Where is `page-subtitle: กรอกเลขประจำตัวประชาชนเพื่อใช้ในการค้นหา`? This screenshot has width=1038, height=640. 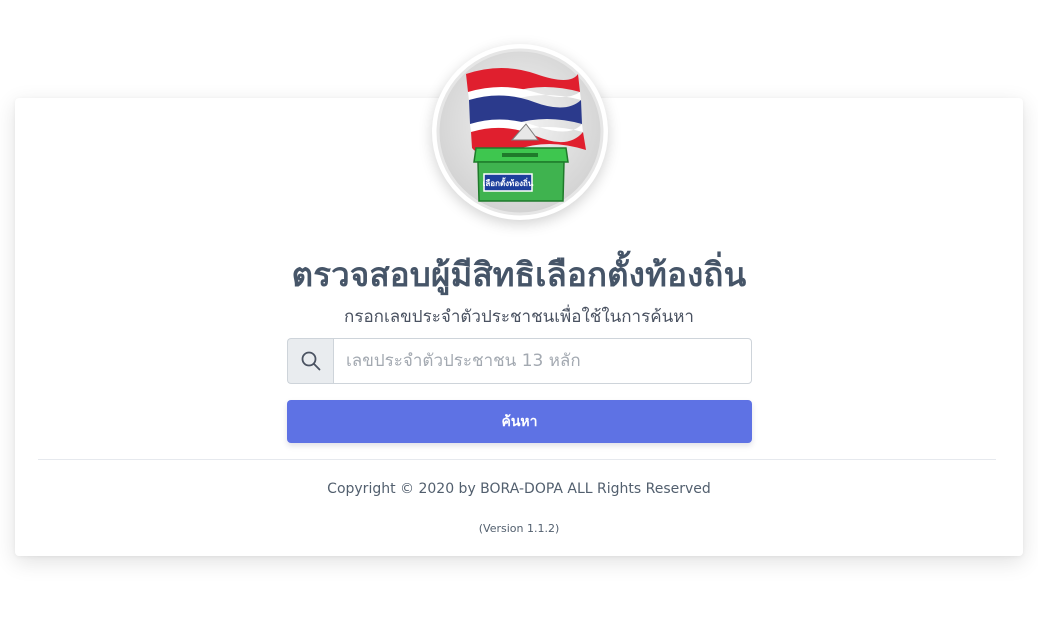
page-subtitle: กรอกเลขประจำตัวประชาชนเพื่อใช้ในการค้นหา is located at coordinates (519, 317).